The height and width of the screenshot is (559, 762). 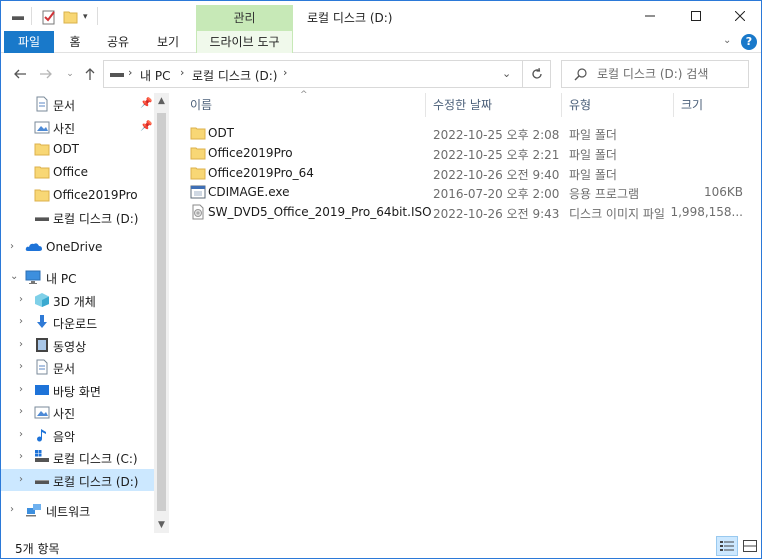 What do you see at coordinates (77, 510) in the screenshot?
I see `nav-item-network: › 네트워크` at bounding box center [77, 510].